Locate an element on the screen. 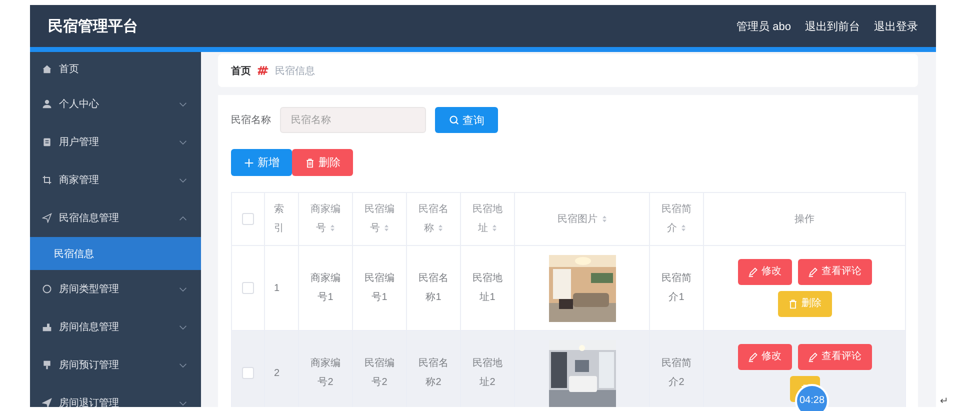 This screenshot has height=411, width=960. header-link: 管理员 abo is located at coordinates (763, 26).